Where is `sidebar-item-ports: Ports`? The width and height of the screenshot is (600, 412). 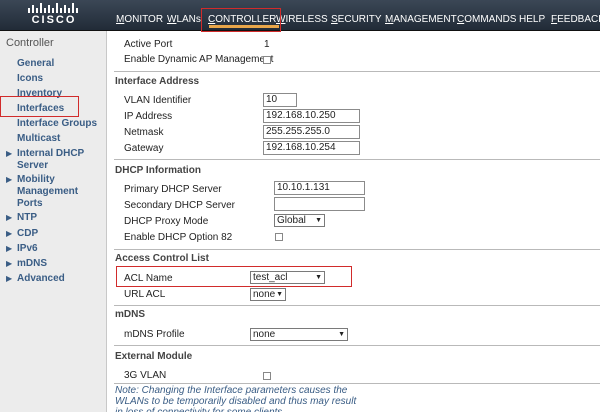
sidebar-item-ports: Ports is located at coordinates (30, 204).